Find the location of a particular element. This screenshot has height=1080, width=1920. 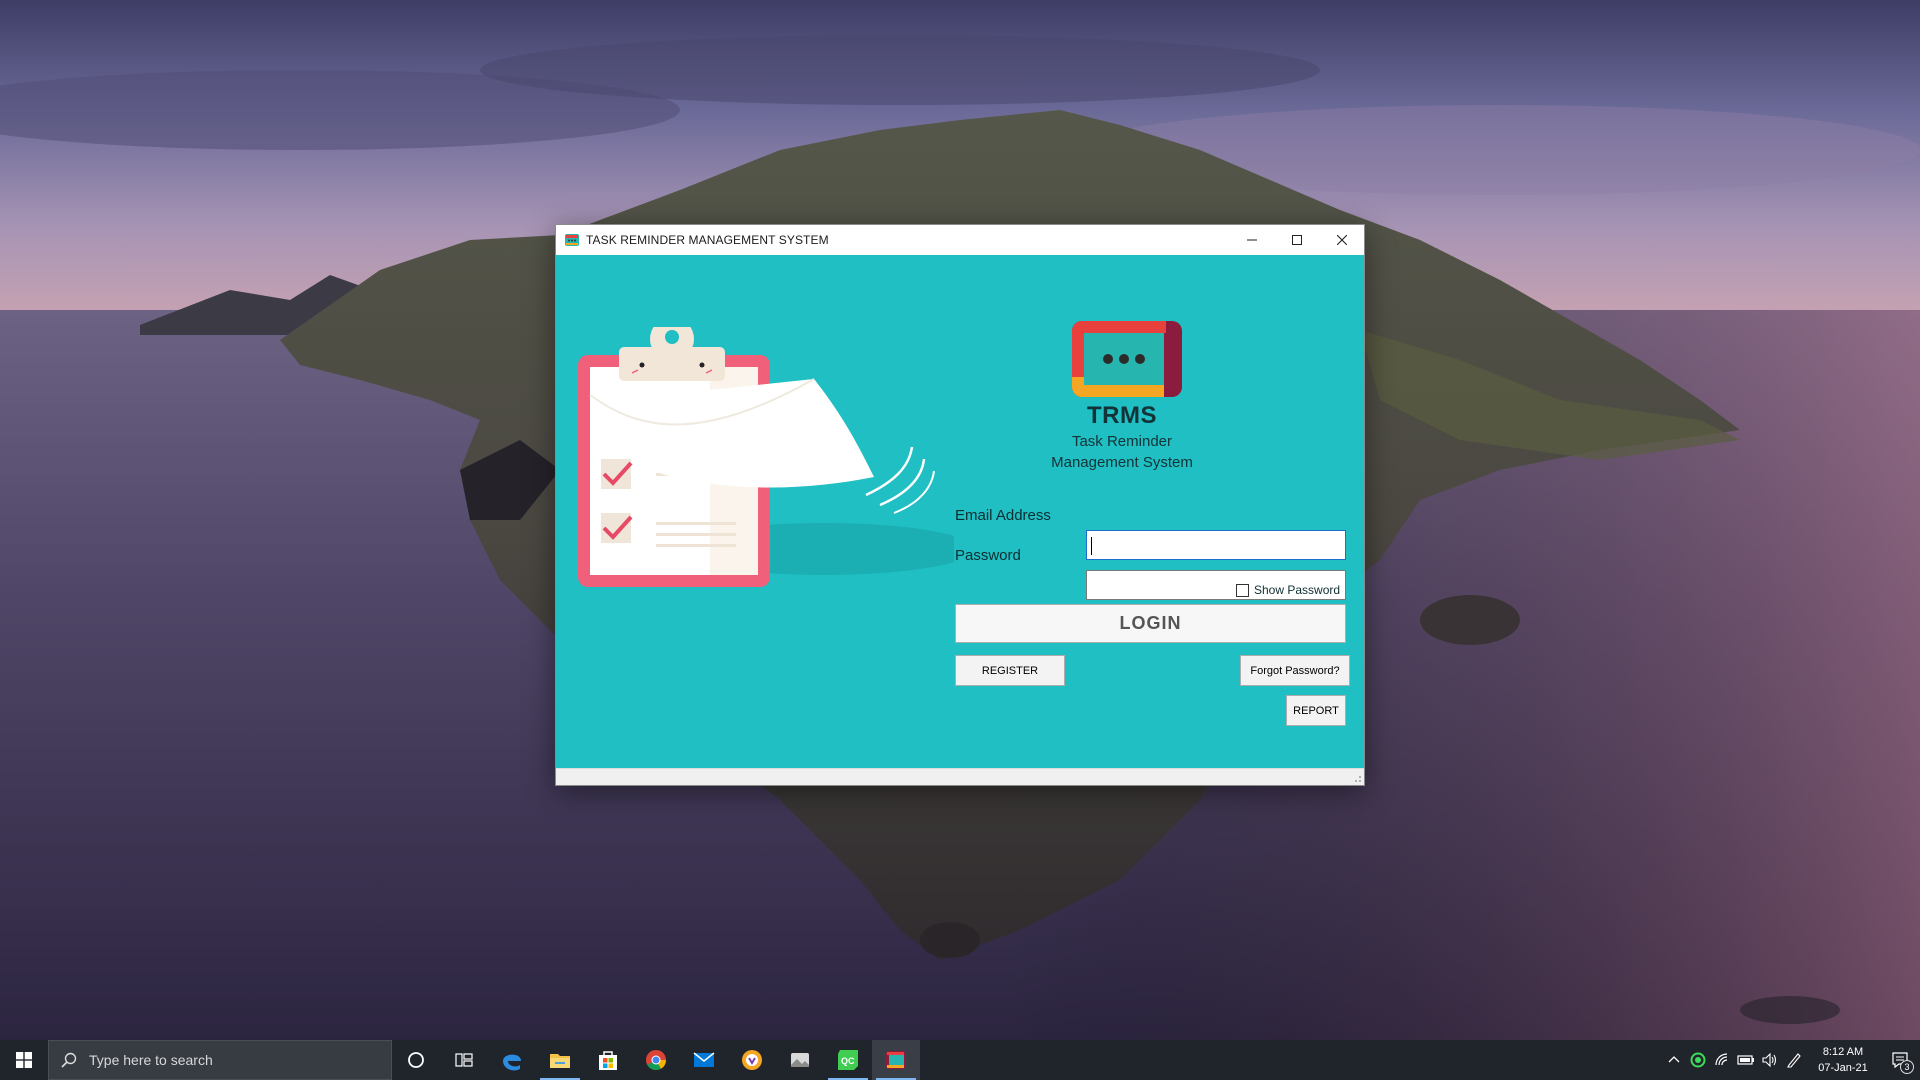

title-bar: TASK REMINDER MANAGEMENT SYSTEM is located at coordinates (960, 240).